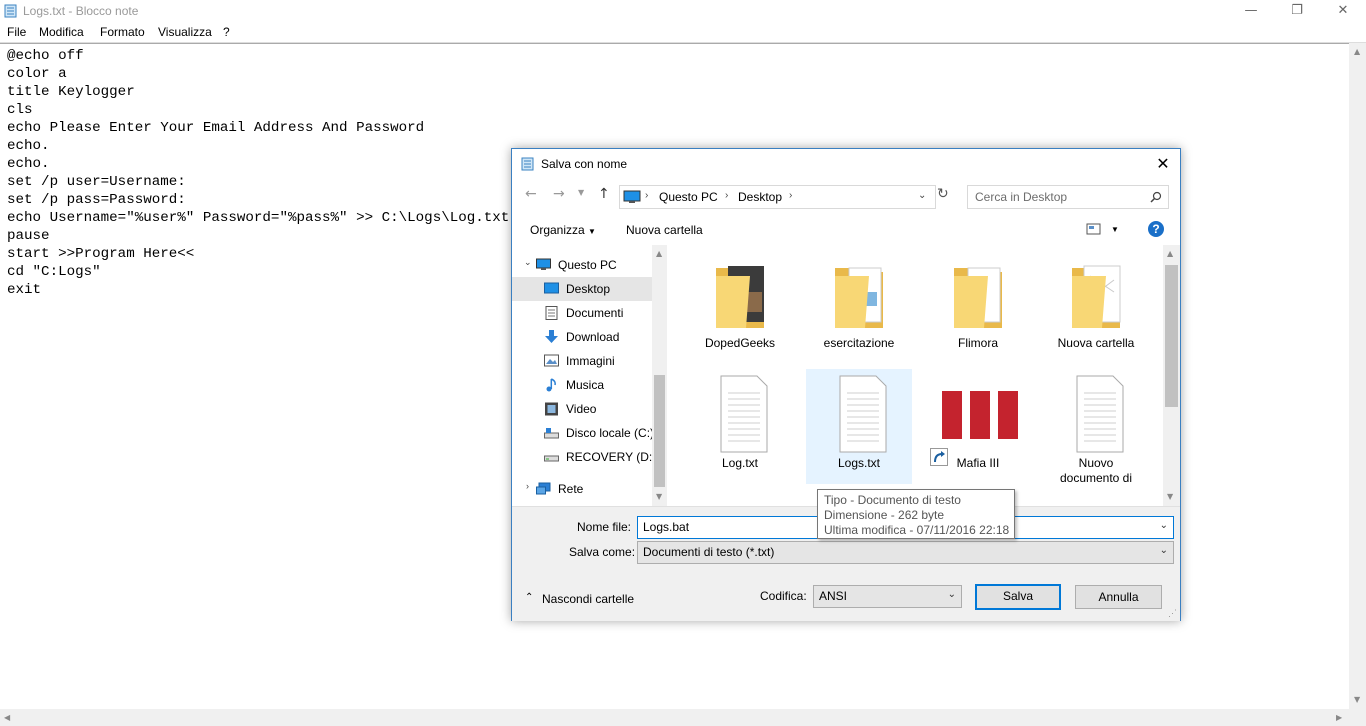 The image size is (1366, 726). What do you see at coordinates (604, 194) in the screenshot?
I see `up-arrow-icon: ↑` at bounding box center [604, 194].